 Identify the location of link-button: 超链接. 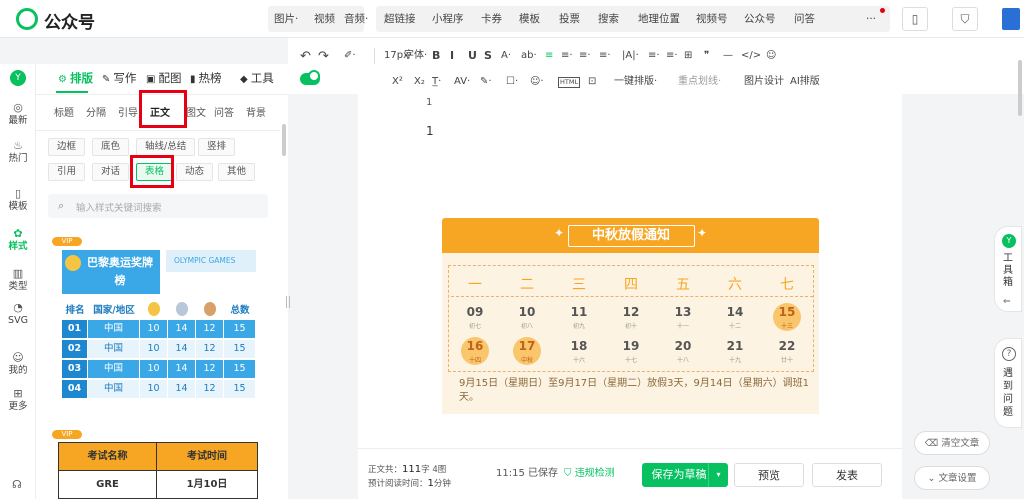
(400, 19).